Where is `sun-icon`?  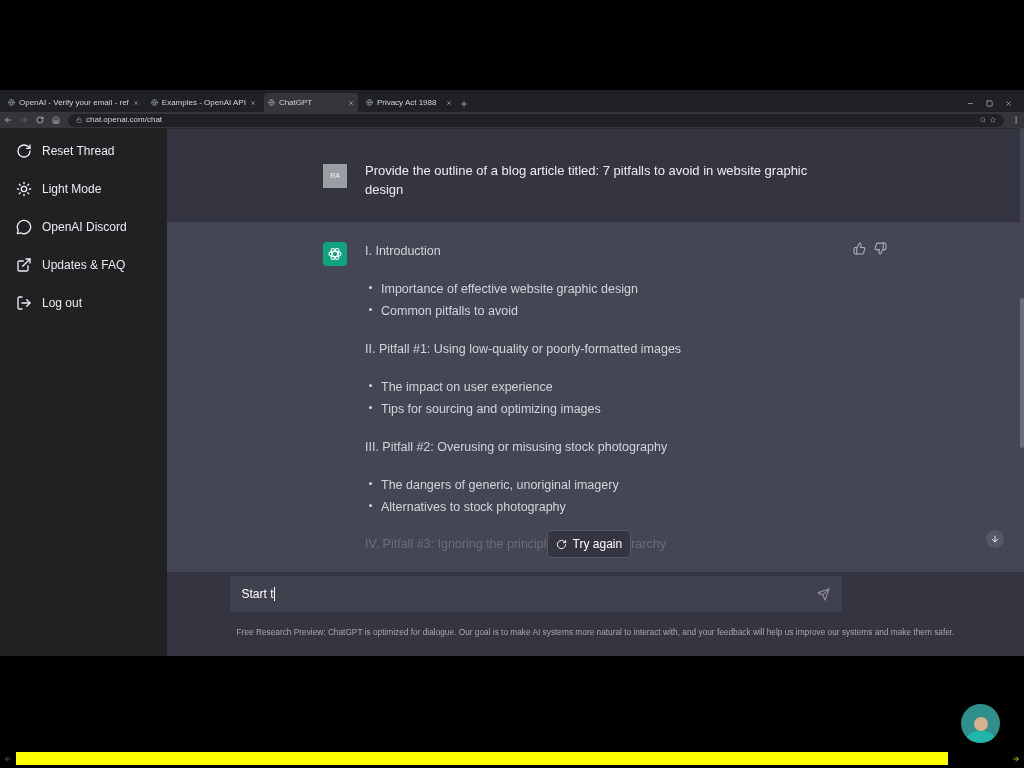 sun-icon is located at coordinates (24, 189).